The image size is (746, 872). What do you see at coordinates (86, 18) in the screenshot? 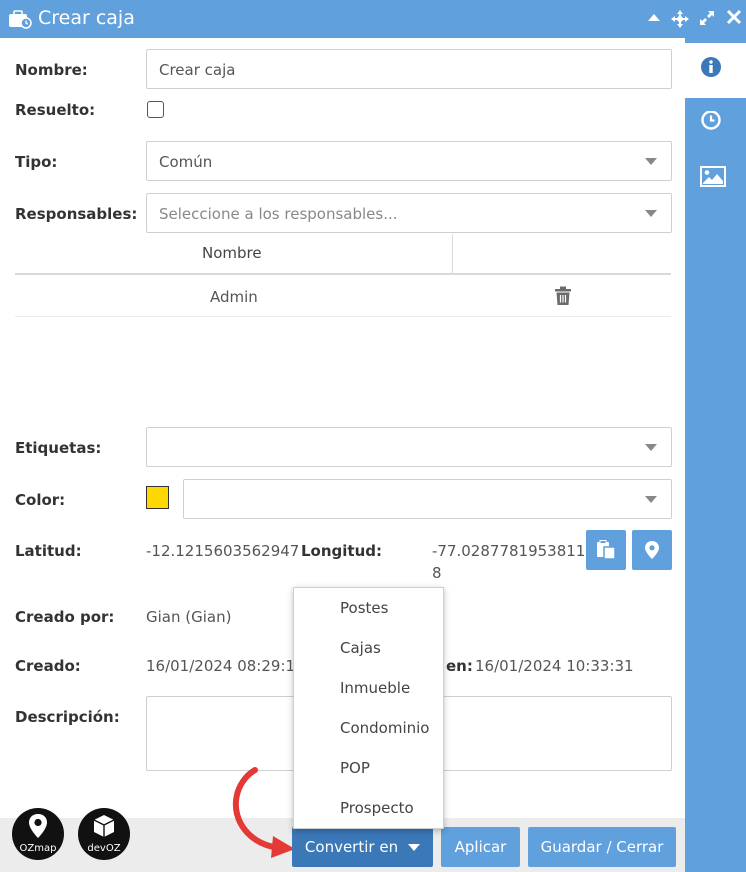
I see `window-title: Crear caja` at bounding box center [86, 18].